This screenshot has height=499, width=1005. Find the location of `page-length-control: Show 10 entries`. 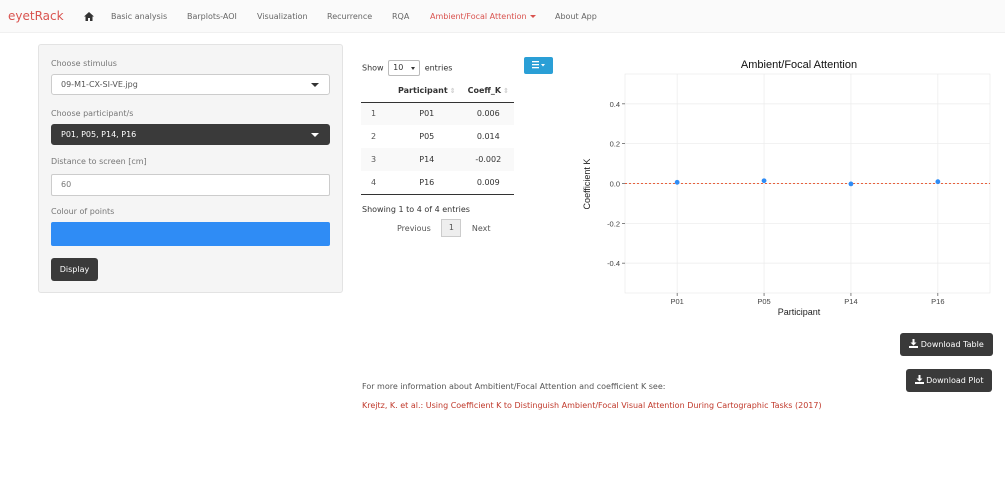

page-length-control: Show 10 entries is located at coordinates (407, 68).